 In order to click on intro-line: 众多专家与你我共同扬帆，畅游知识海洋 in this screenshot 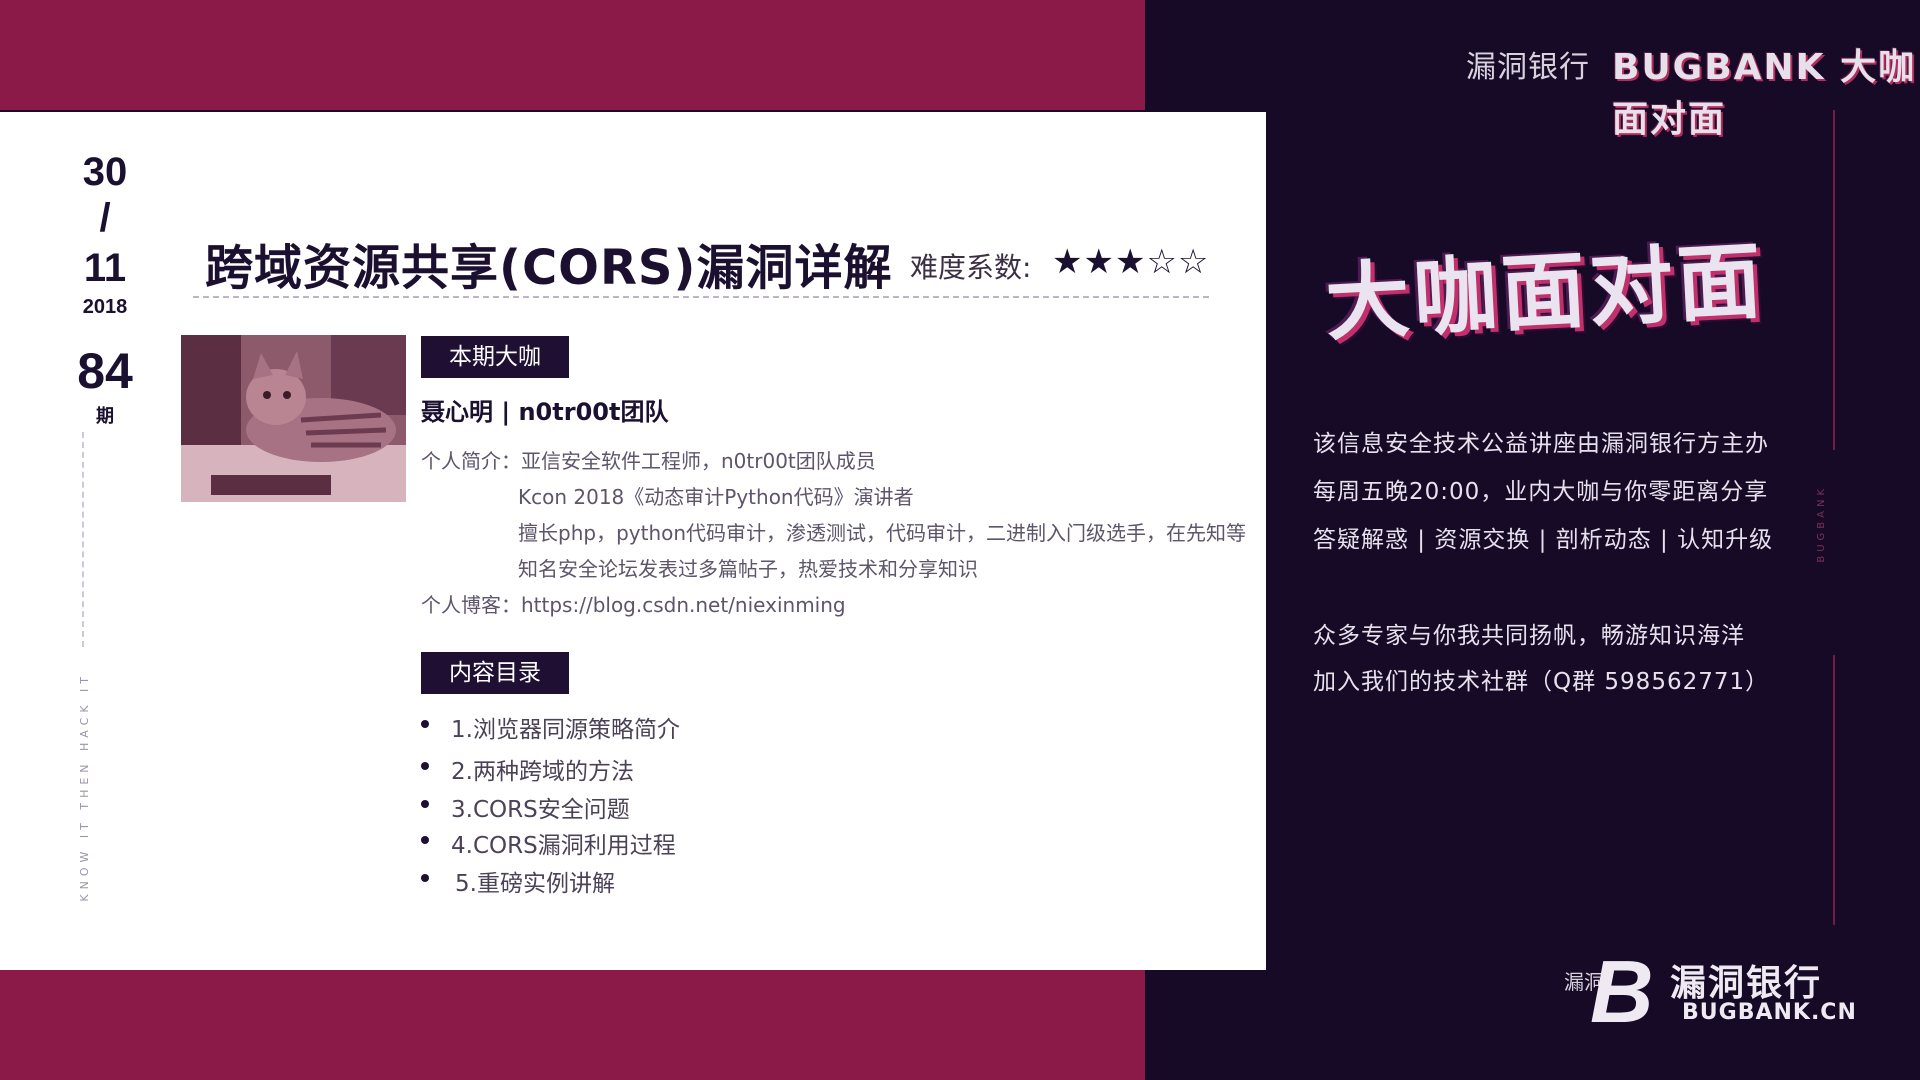, I will do `click(1529, 636)`.